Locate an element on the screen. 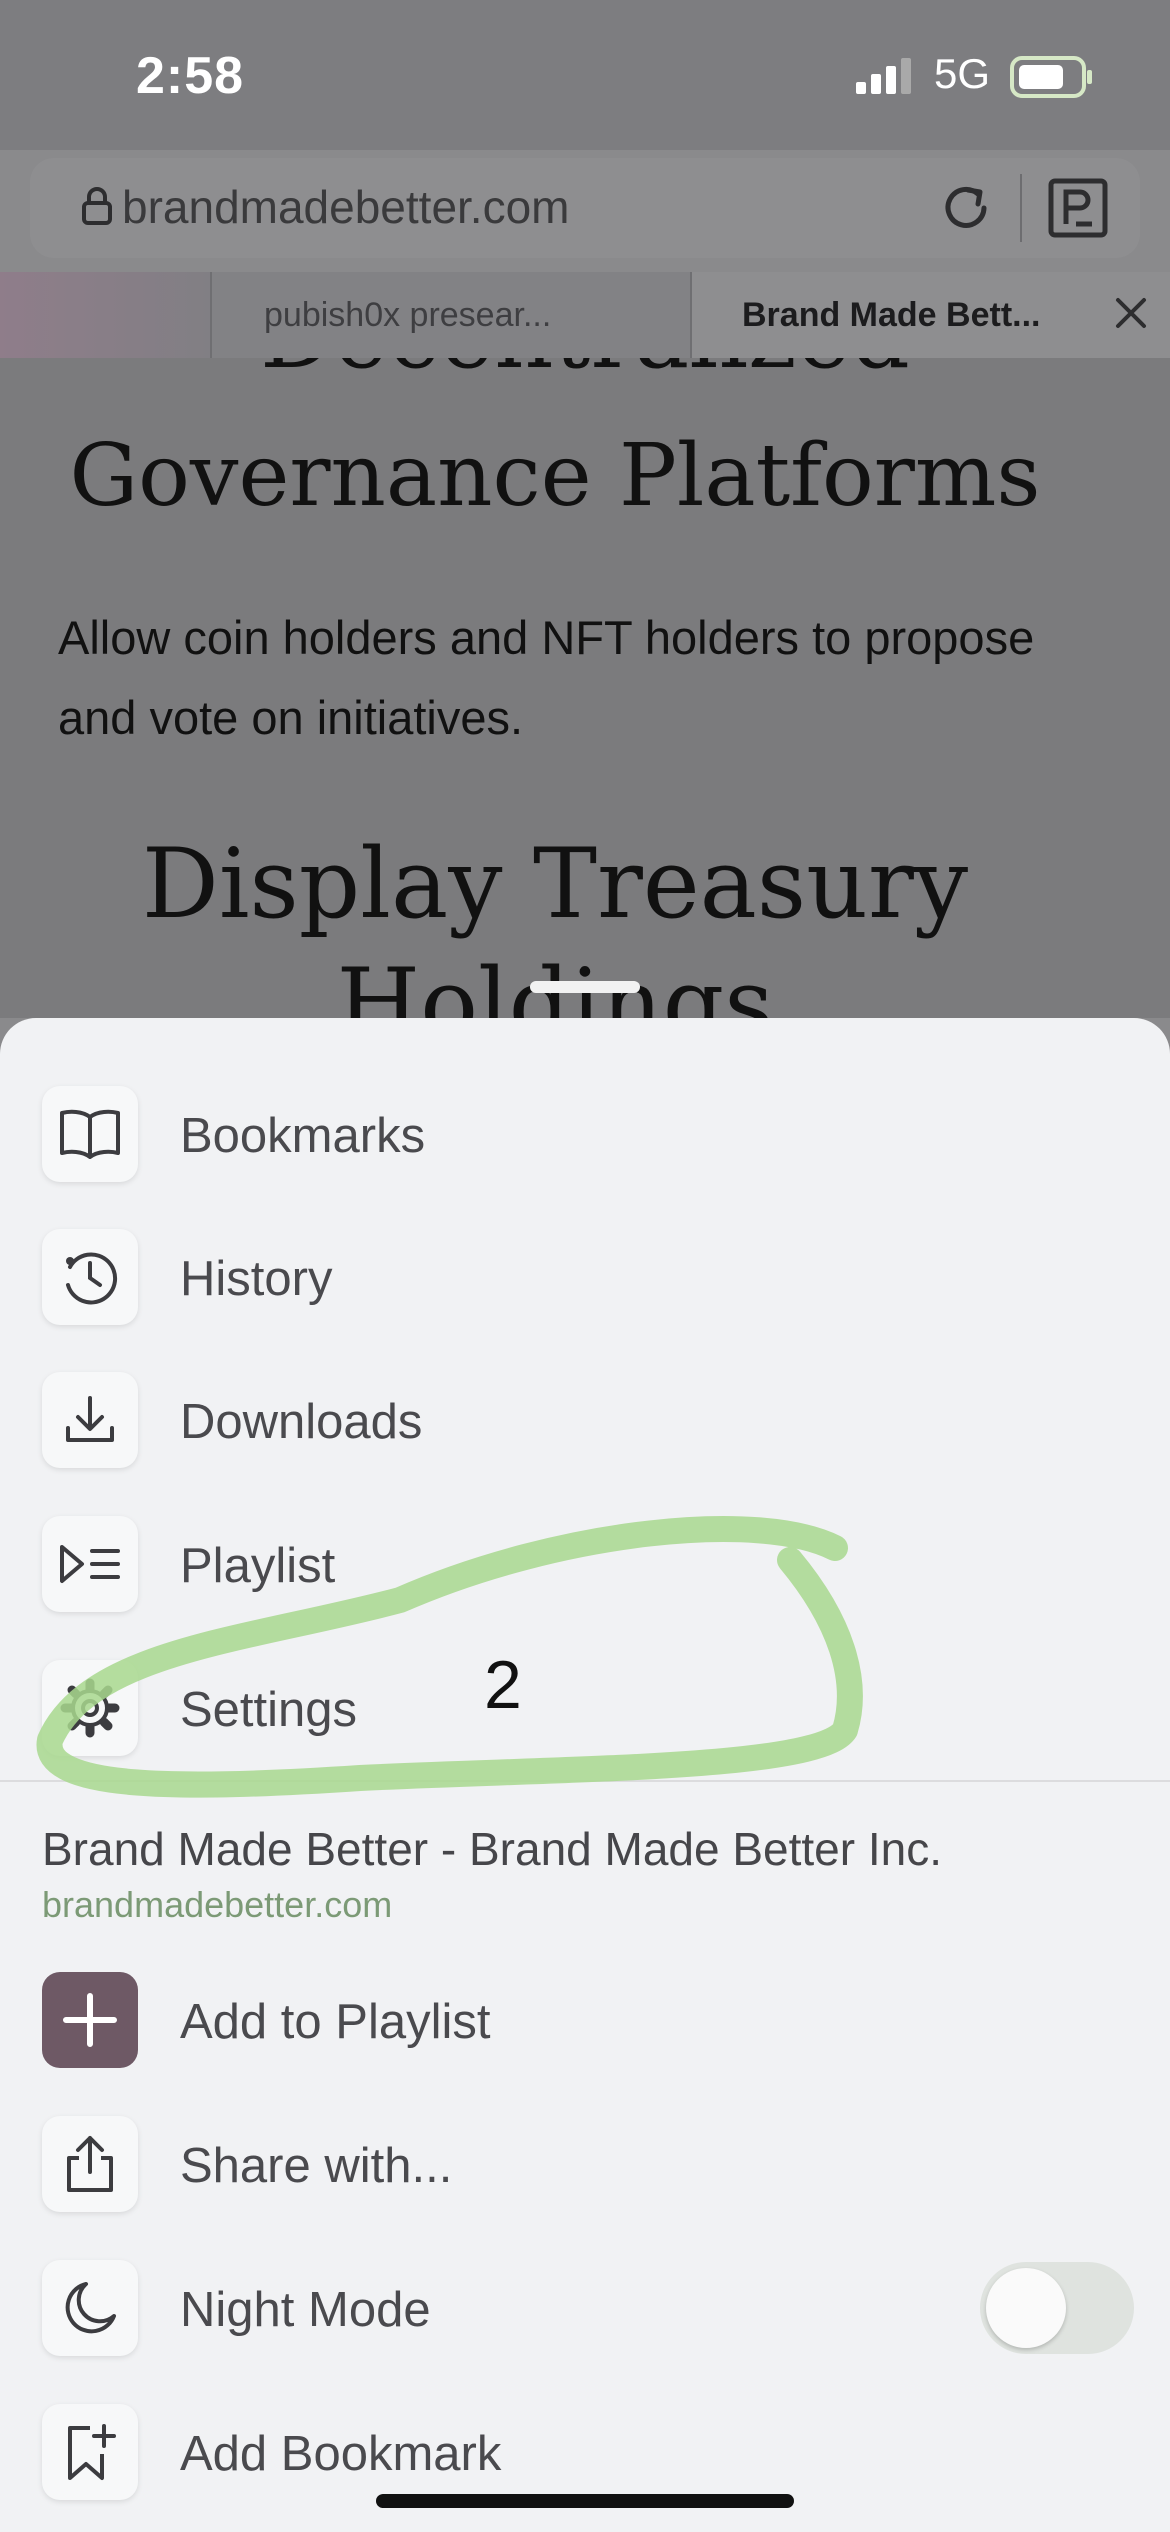 Image resolution: width=1170 pixels, height=2532 pixels. home-indicator is located at coordinates (585, 2501).